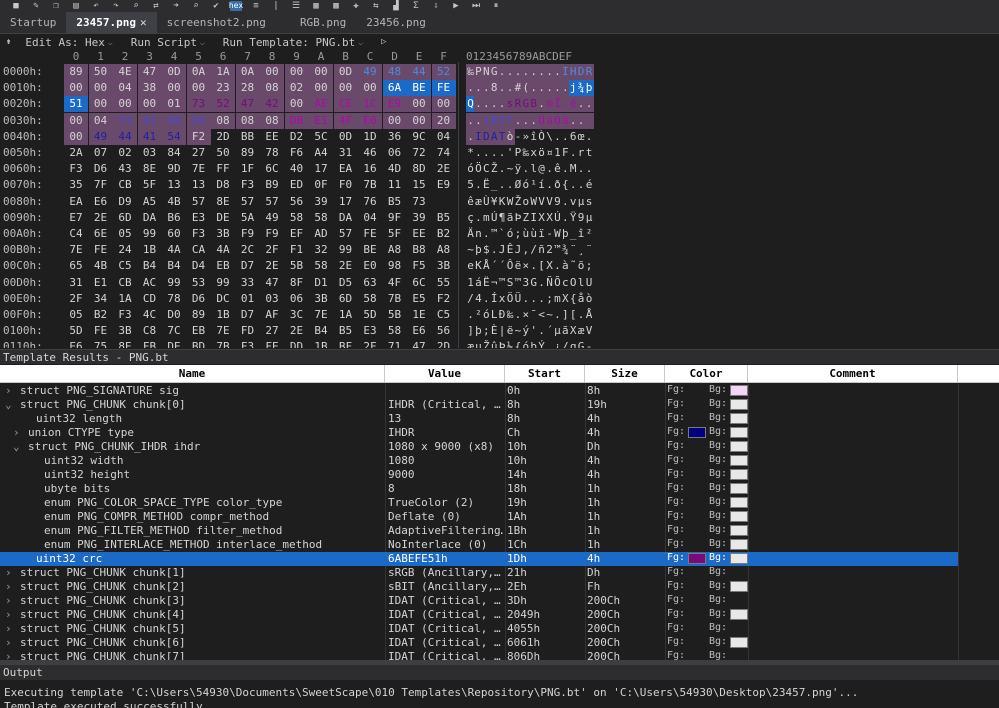 The height and width of the screenshot is (708, 999). I want to click on char-cell: -, so click(589, 343).